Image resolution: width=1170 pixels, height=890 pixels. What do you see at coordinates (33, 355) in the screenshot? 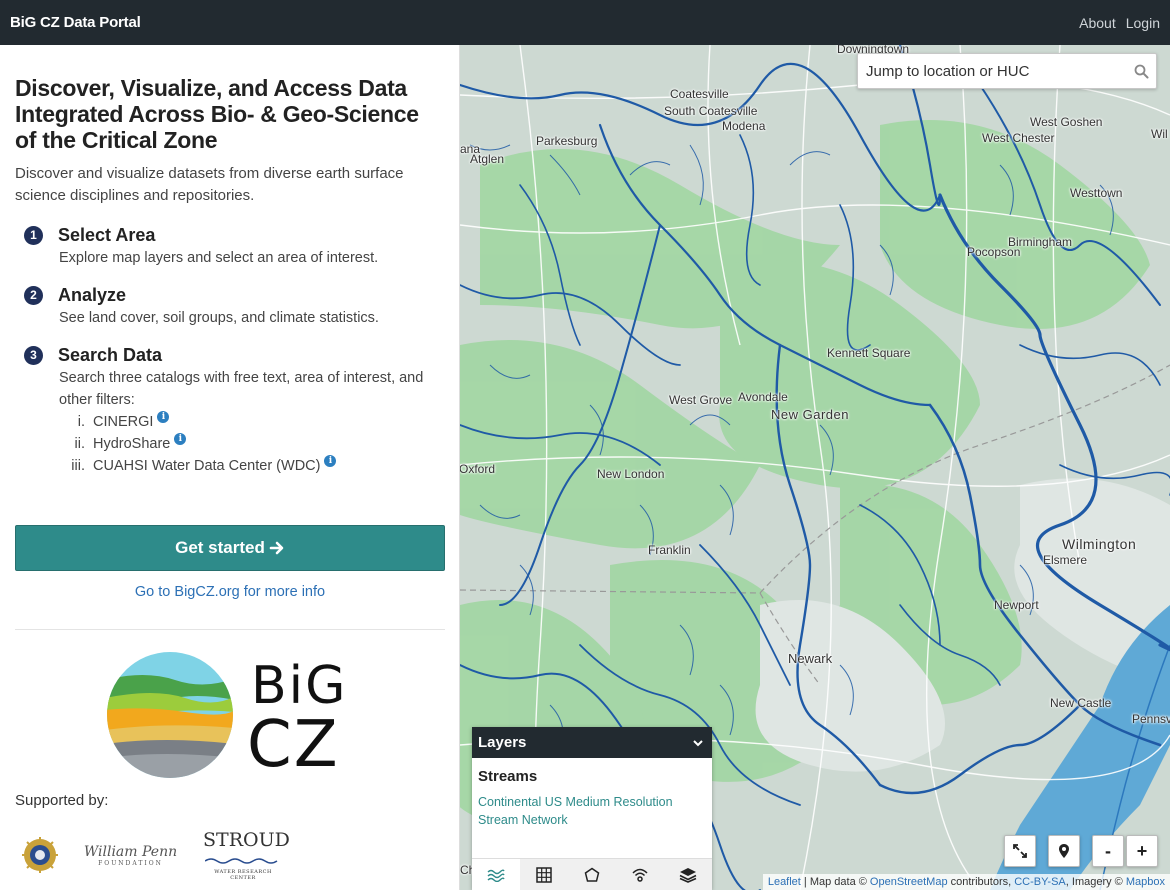
I see `step-number-badge: 3` at bounding box center [33, 355].